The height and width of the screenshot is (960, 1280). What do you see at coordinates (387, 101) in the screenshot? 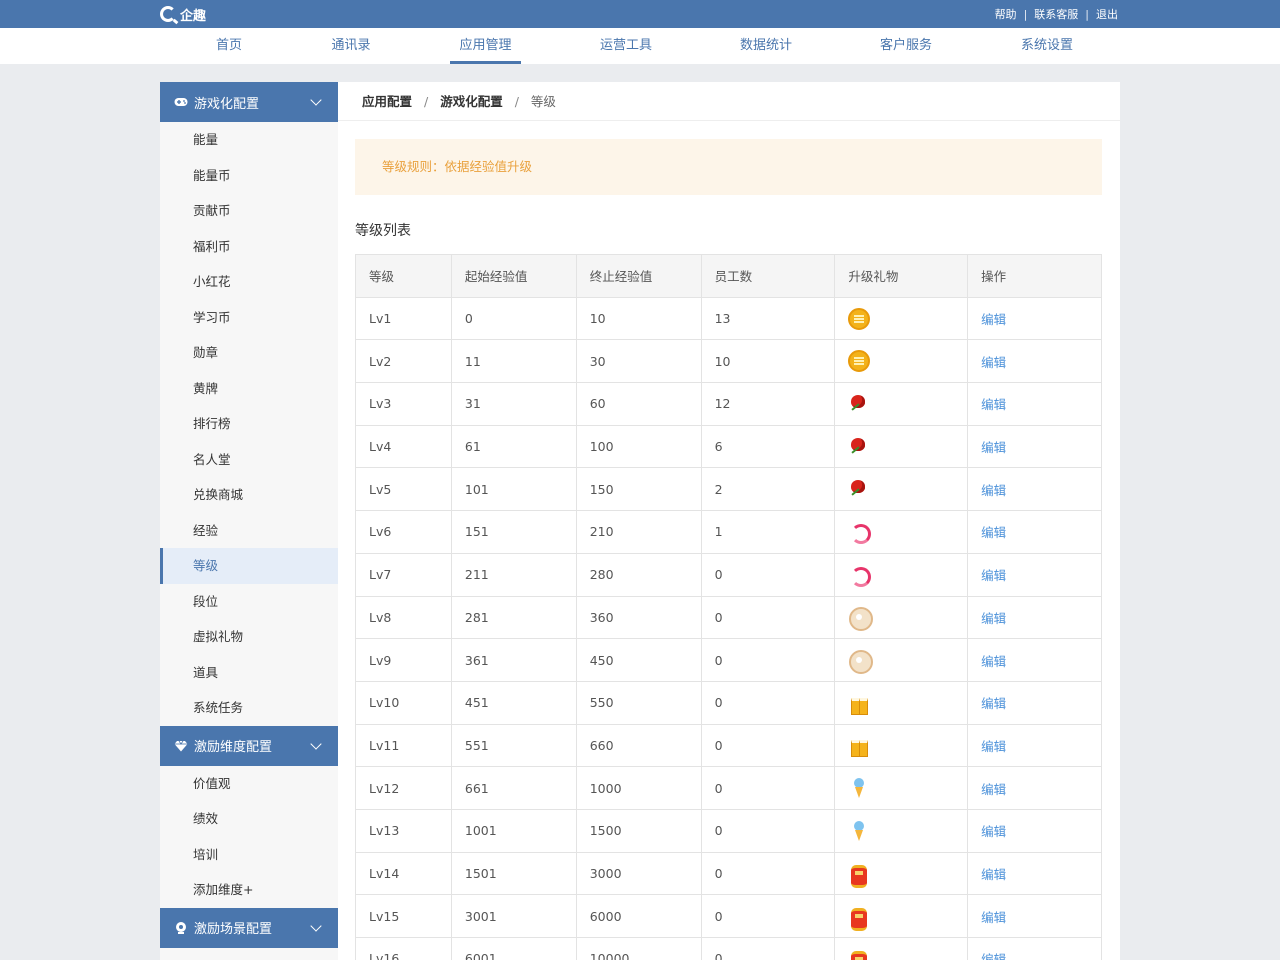
I see `breadcrumb-app-config: 应用配置` at bounding box center [387, 101].